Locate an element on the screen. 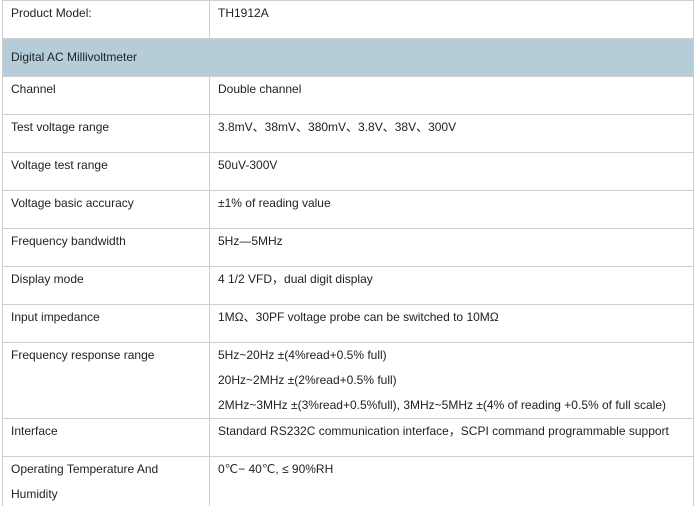  section-title: Digital AC Millivoltmeter is located at coordinates (348, 57).